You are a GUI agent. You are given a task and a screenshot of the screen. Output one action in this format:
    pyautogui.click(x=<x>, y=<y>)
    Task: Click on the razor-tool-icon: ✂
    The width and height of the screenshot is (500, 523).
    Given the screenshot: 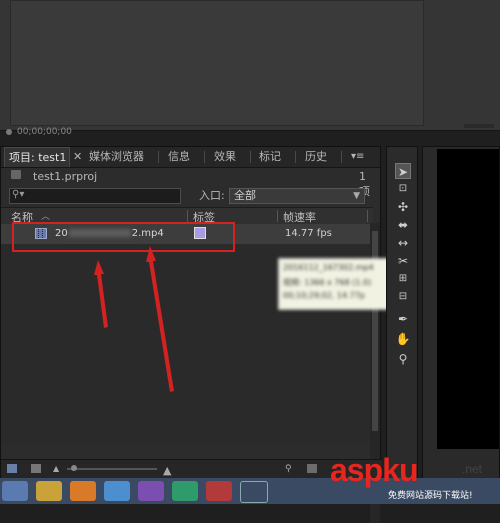 What is the action you would take?
    pyautogui.click(x=403, y=261)
    